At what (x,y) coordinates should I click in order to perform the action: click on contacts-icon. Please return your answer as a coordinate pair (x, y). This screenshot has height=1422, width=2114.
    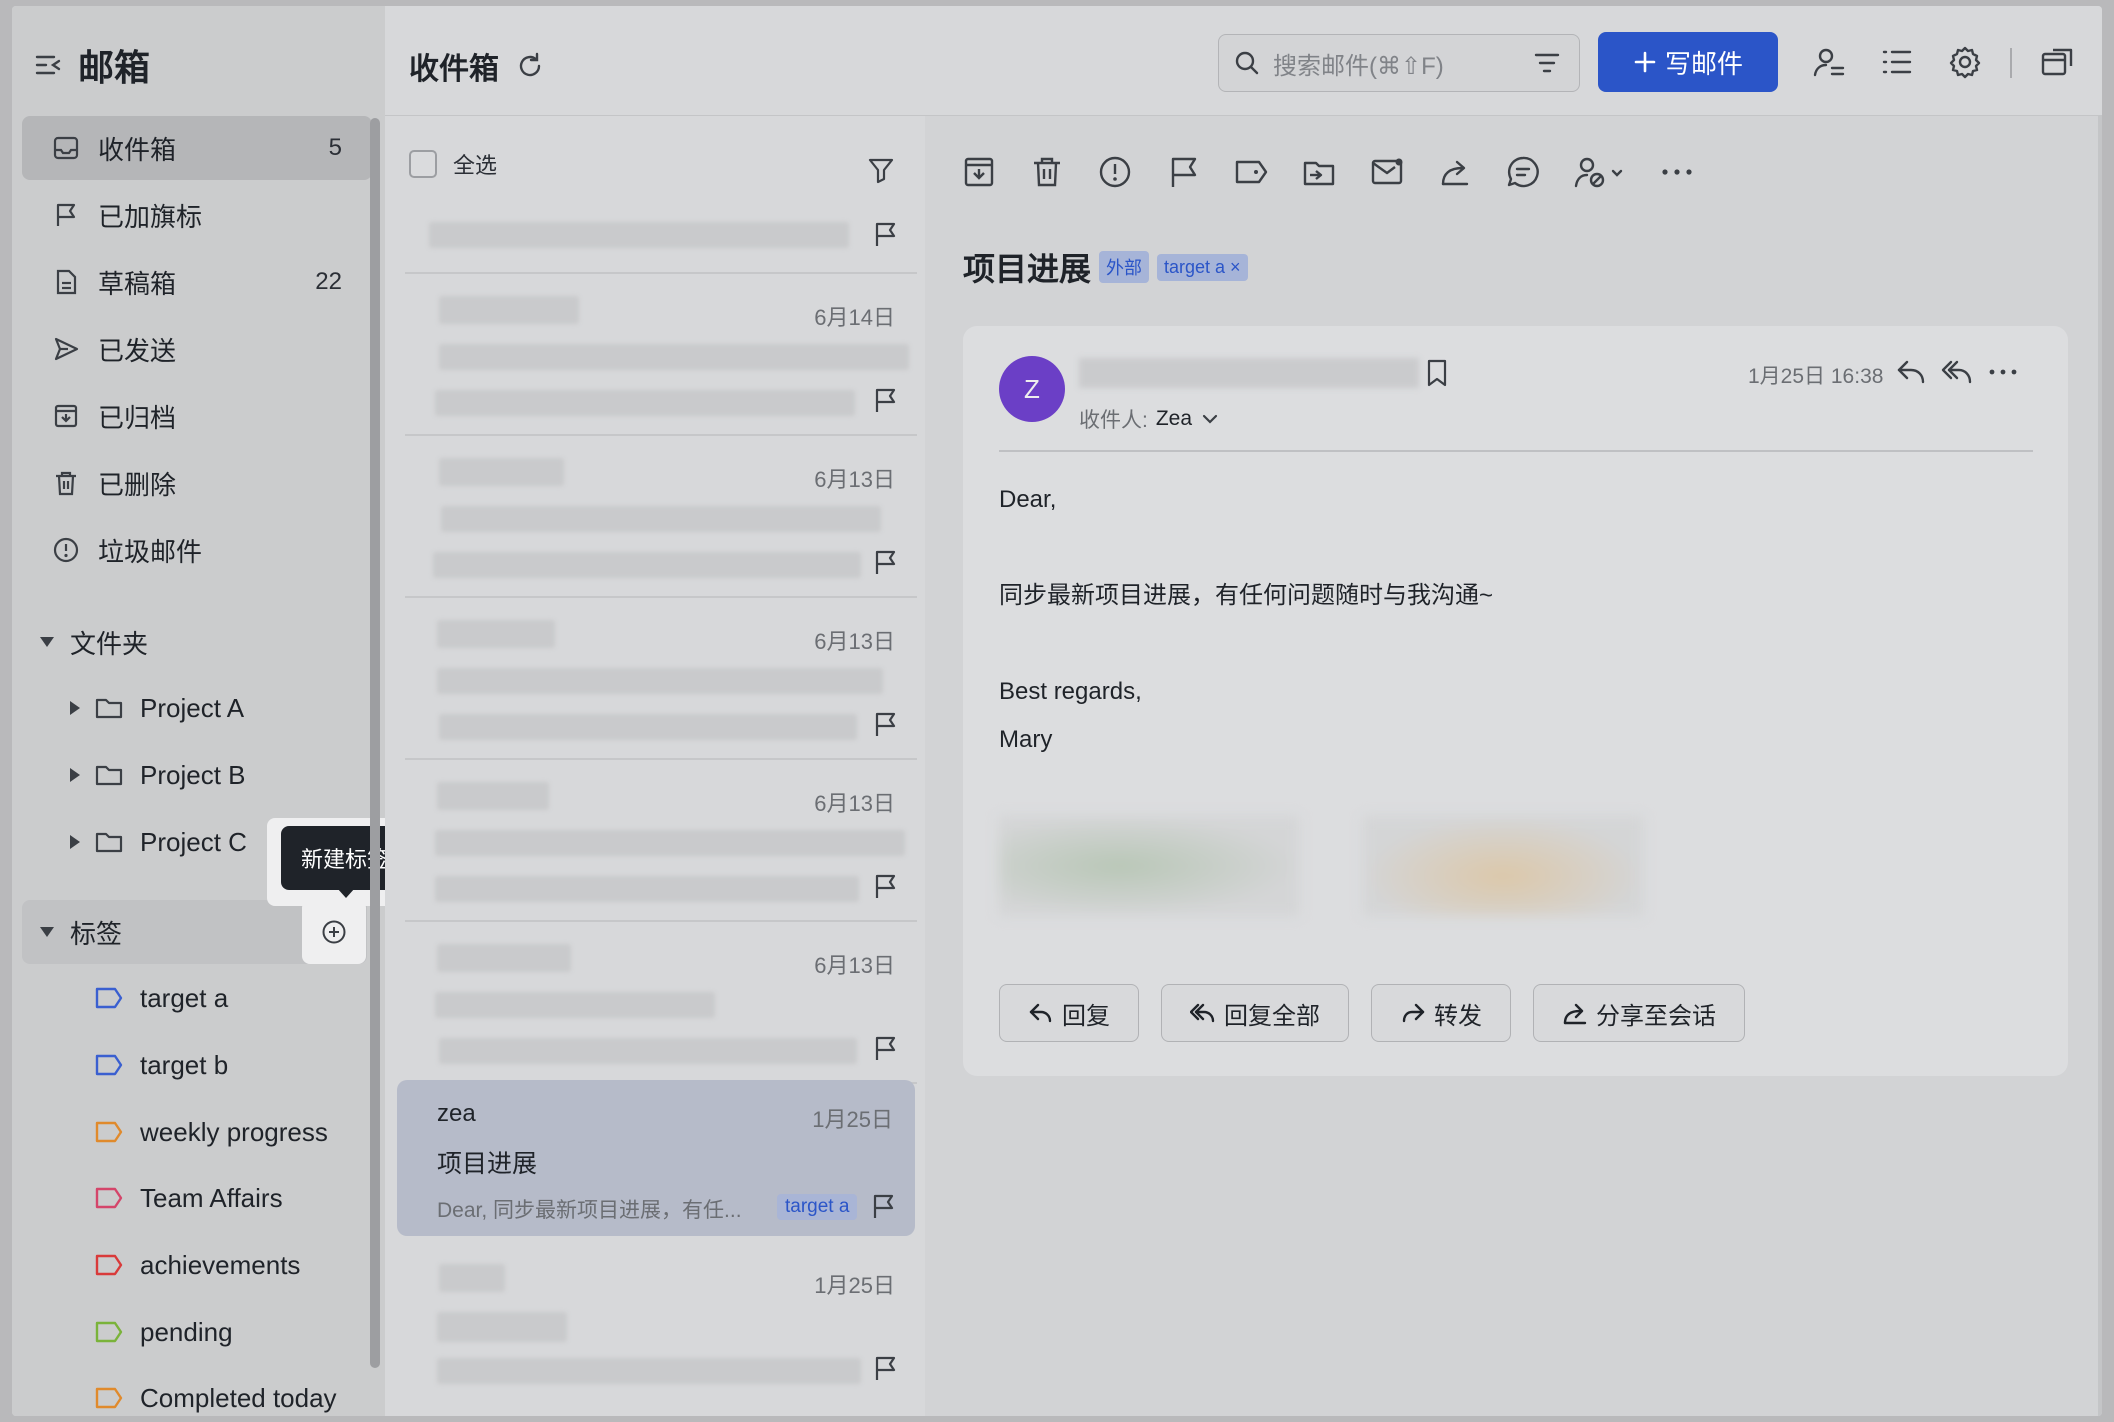
    Looking at the image, I should click on (1829, 62).